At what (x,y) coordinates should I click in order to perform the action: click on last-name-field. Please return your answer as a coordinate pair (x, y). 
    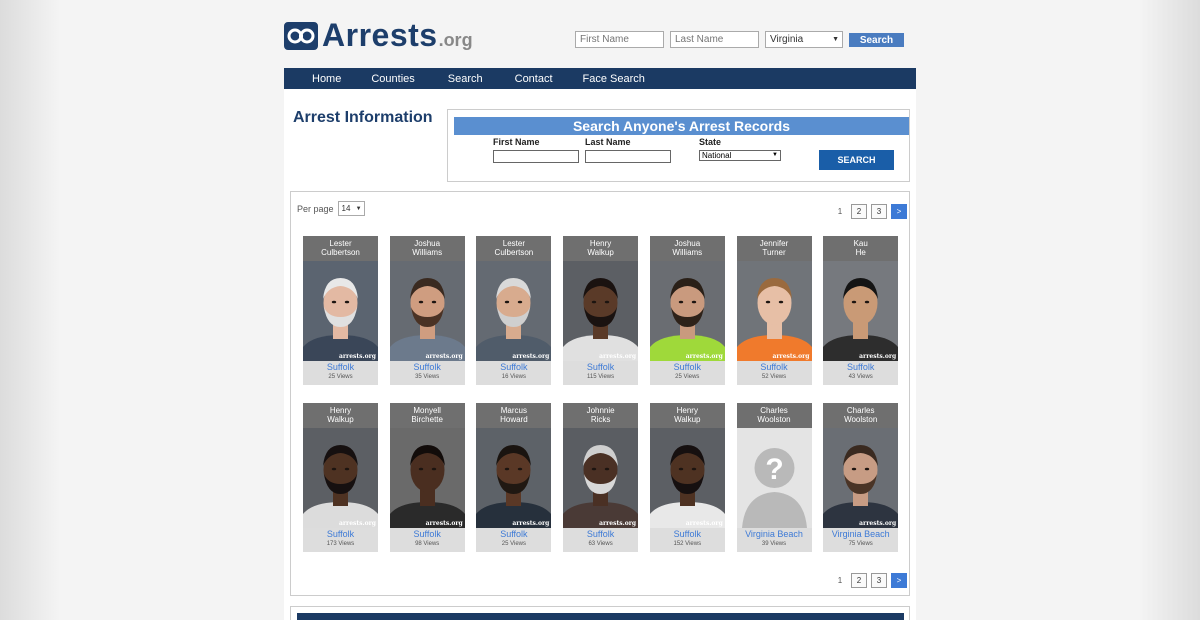
    Looking at the image, I should click on (628, 156).